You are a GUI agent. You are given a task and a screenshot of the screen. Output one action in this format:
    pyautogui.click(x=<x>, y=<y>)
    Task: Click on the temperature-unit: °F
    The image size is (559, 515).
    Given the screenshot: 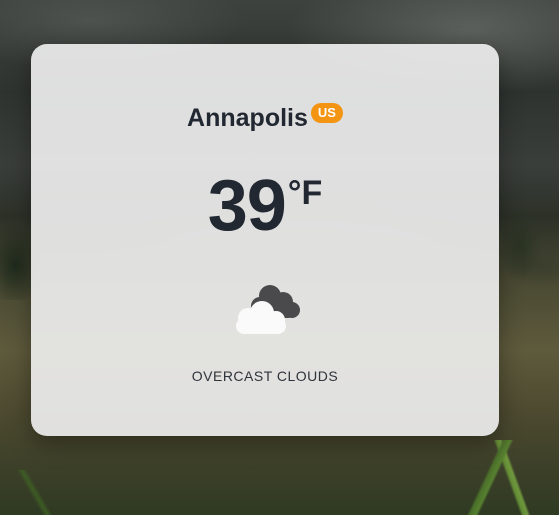 What is the action you would take?
    pyautogui.click(x=305, y=193)
    